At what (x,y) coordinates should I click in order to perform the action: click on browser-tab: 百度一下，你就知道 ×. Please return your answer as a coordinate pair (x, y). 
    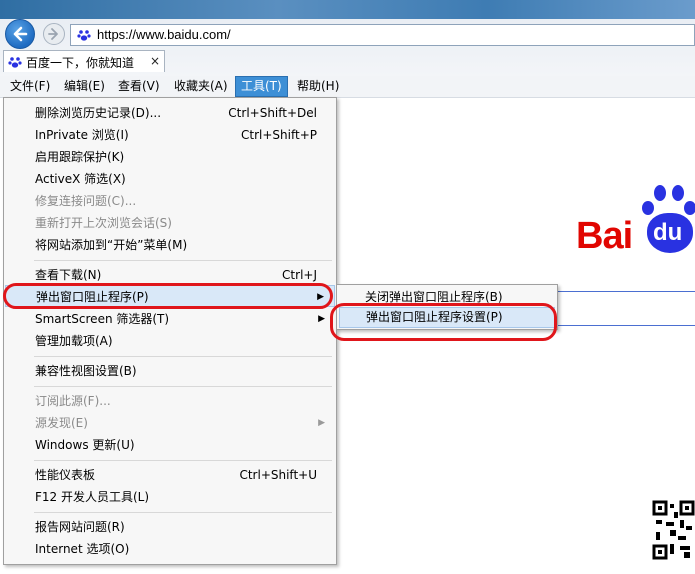
    Looking at the image, I should click on (84, 61).